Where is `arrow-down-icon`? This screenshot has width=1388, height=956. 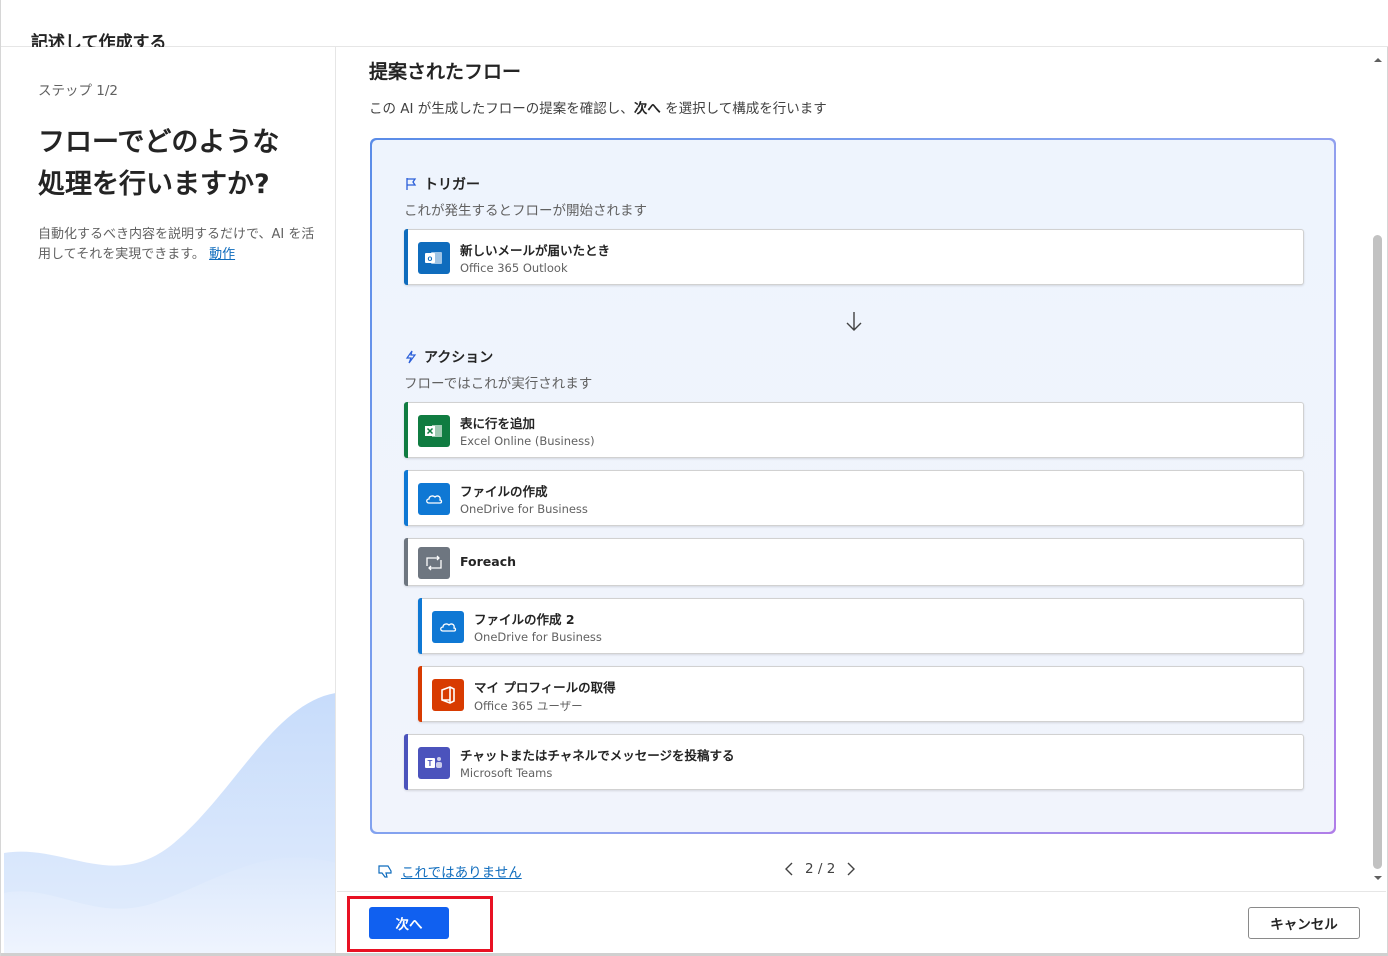
arrow-down-icon is located at coordinates (854, 321).